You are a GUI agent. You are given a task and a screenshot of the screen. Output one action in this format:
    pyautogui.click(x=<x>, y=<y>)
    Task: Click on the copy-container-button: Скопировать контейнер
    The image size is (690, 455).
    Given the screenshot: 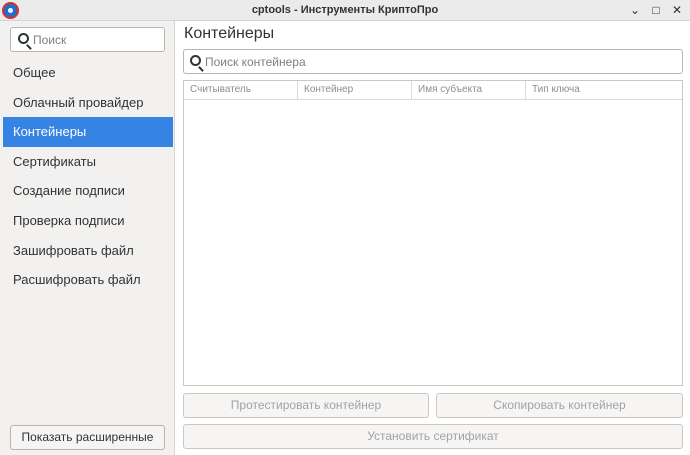 What is the action you would take?
    pyautogui.click(x=559, y=405)
    